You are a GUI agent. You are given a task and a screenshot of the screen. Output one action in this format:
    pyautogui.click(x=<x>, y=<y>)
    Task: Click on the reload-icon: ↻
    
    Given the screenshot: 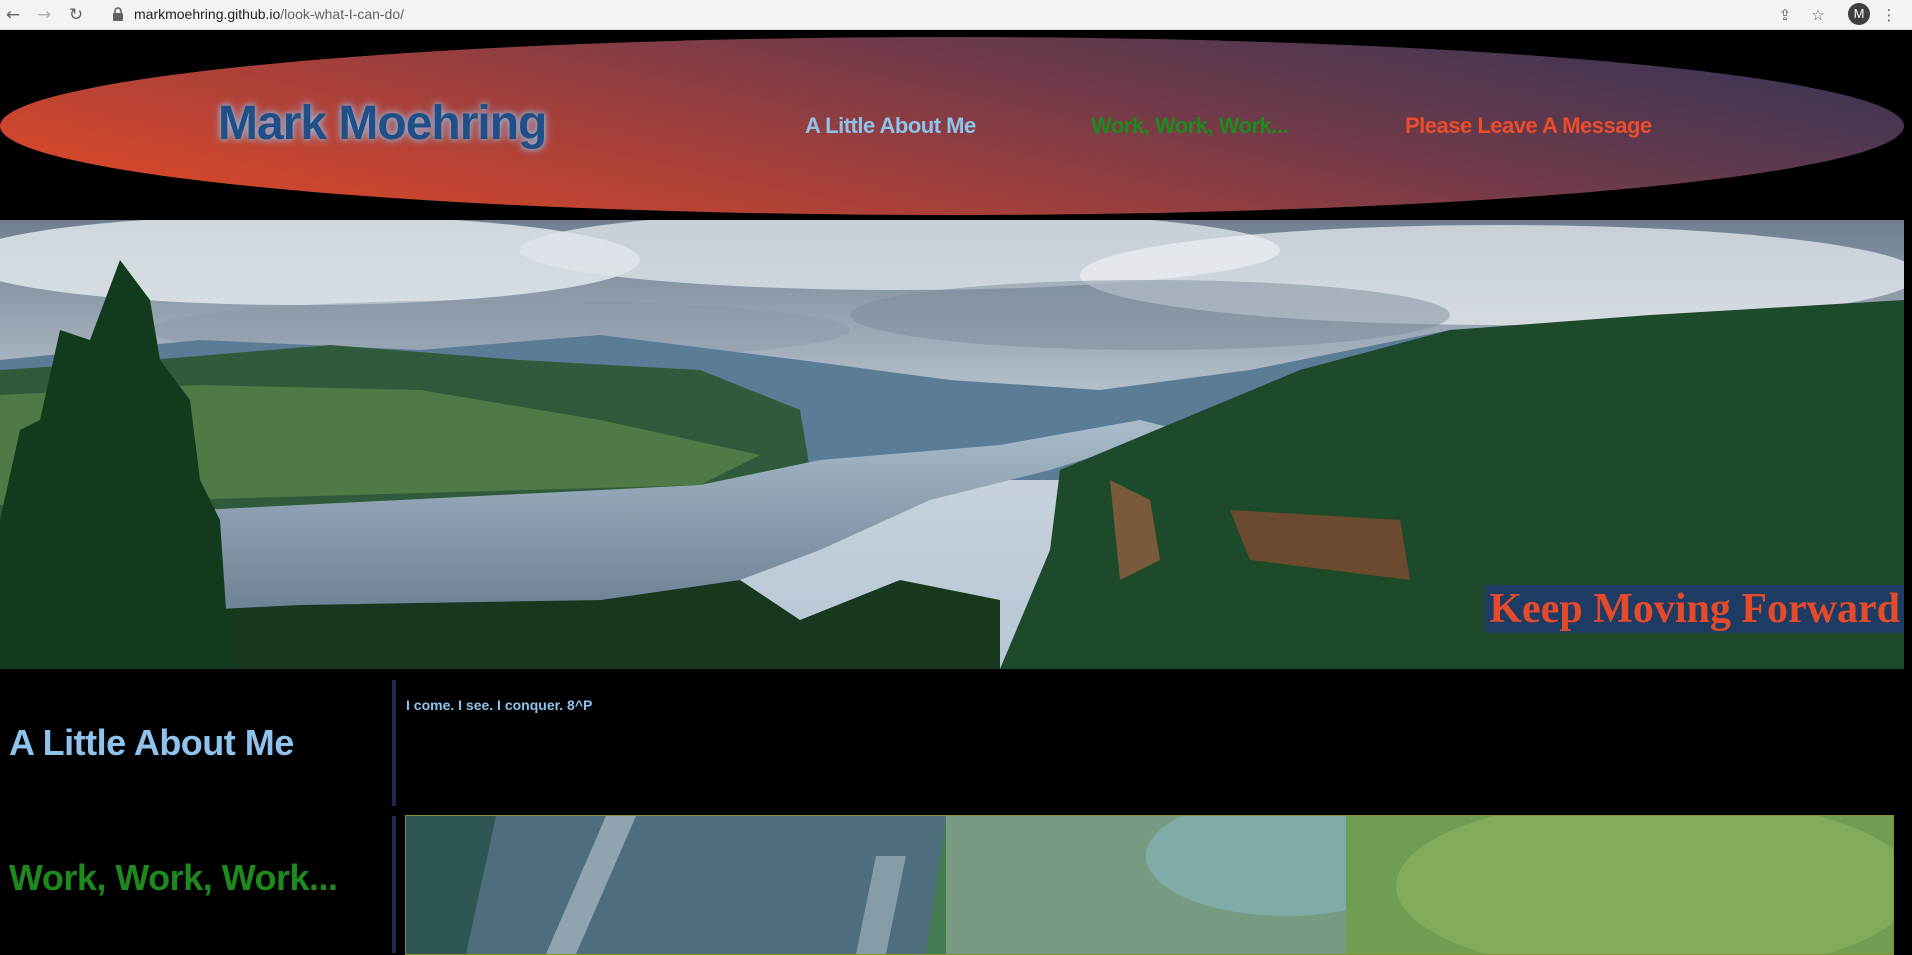 What is the action you would take?
    pyautogui.click(x=76, y=15)
    